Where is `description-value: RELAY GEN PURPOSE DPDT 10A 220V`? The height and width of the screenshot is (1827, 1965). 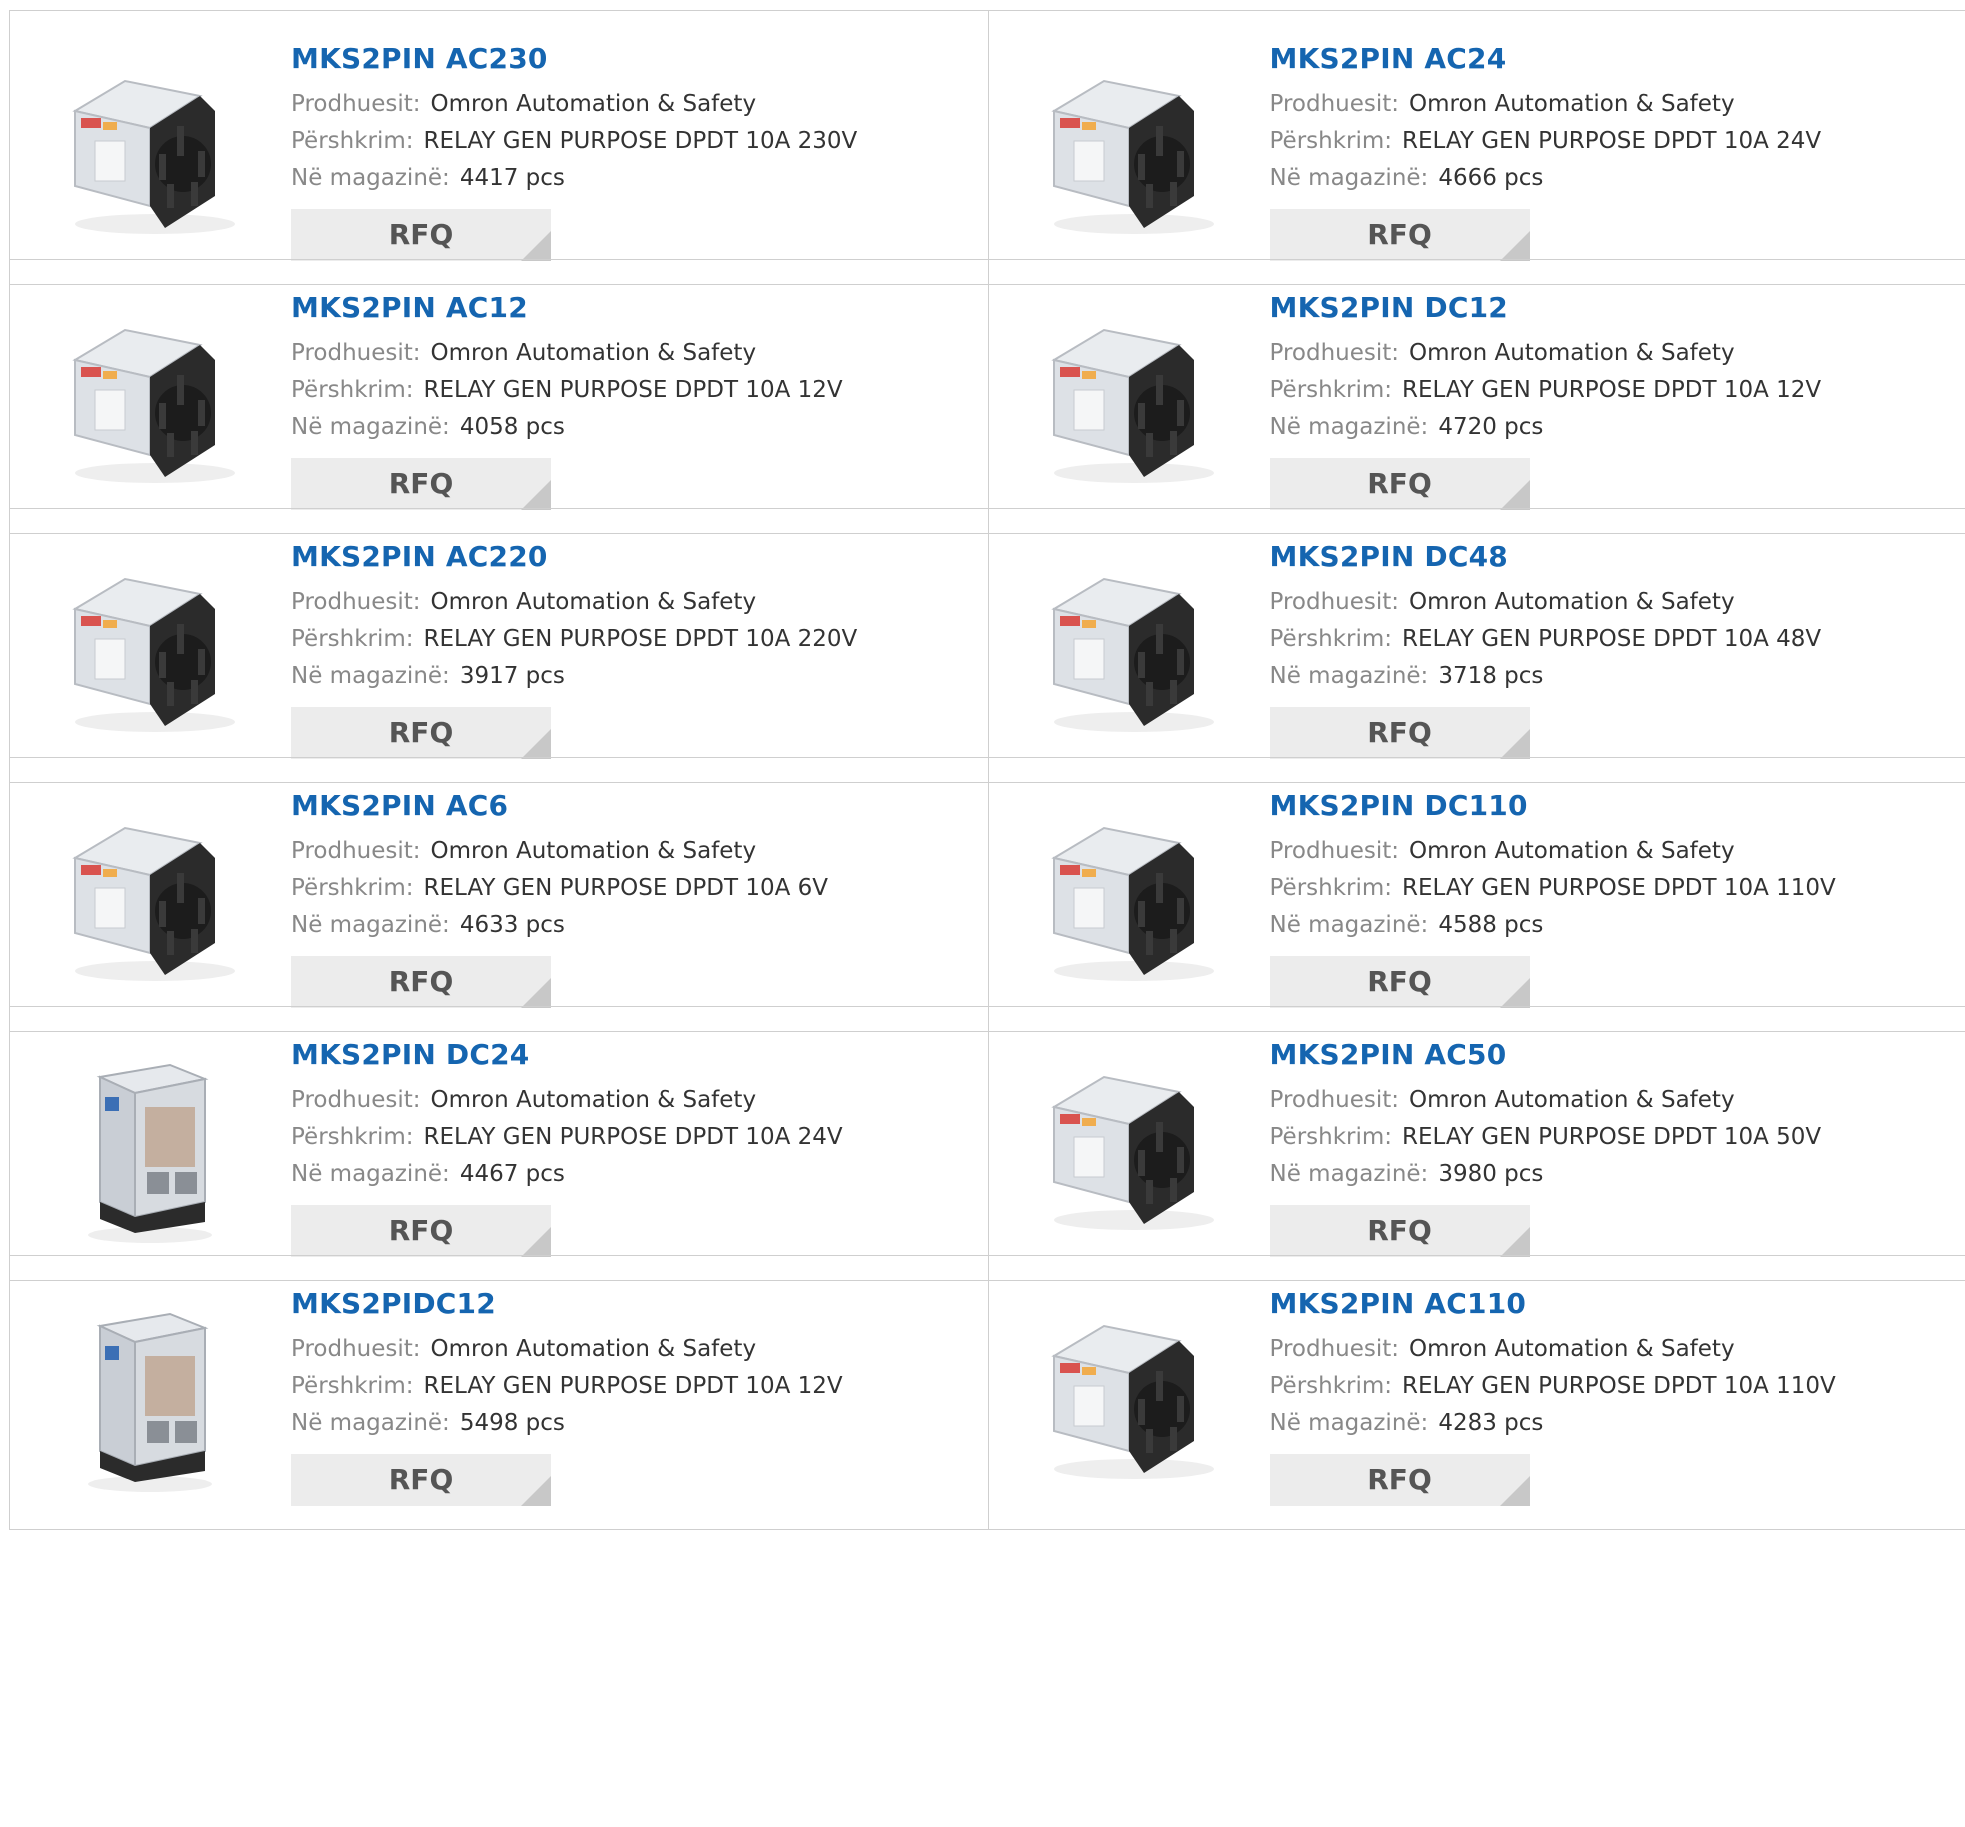
description-value: RELAY GEN PURPOSE DPDT 10A 220V is located at coordinates (640, 639).